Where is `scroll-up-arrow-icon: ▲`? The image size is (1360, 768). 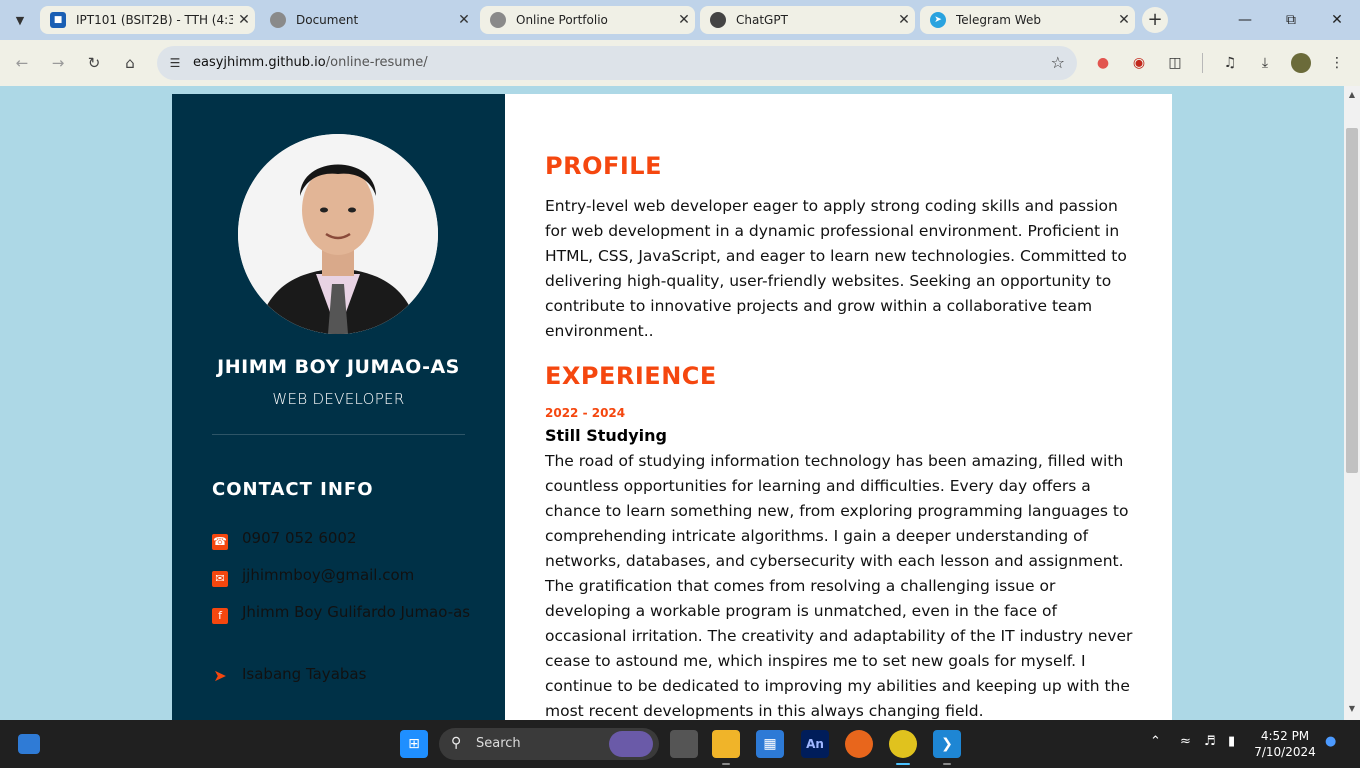 scroll-up-arrow-icon: ▲ is located at coordinates (1352, 94).